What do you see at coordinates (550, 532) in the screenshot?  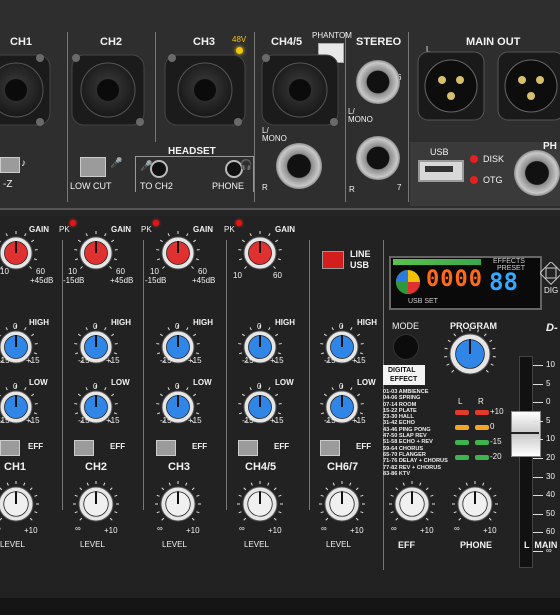 I see `fader-scale-label: 60` at bounding box center [550, 532].